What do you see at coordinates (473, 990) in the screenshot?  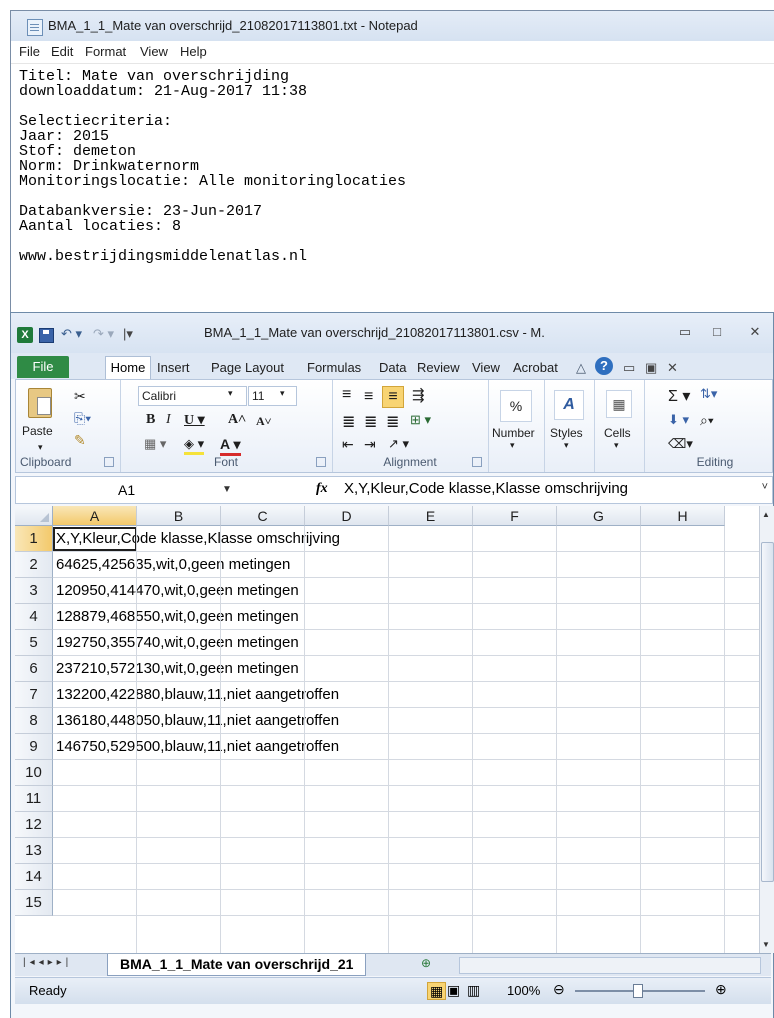 I see `page-break-view-icon: ▥` at bounding box center [473, 990].